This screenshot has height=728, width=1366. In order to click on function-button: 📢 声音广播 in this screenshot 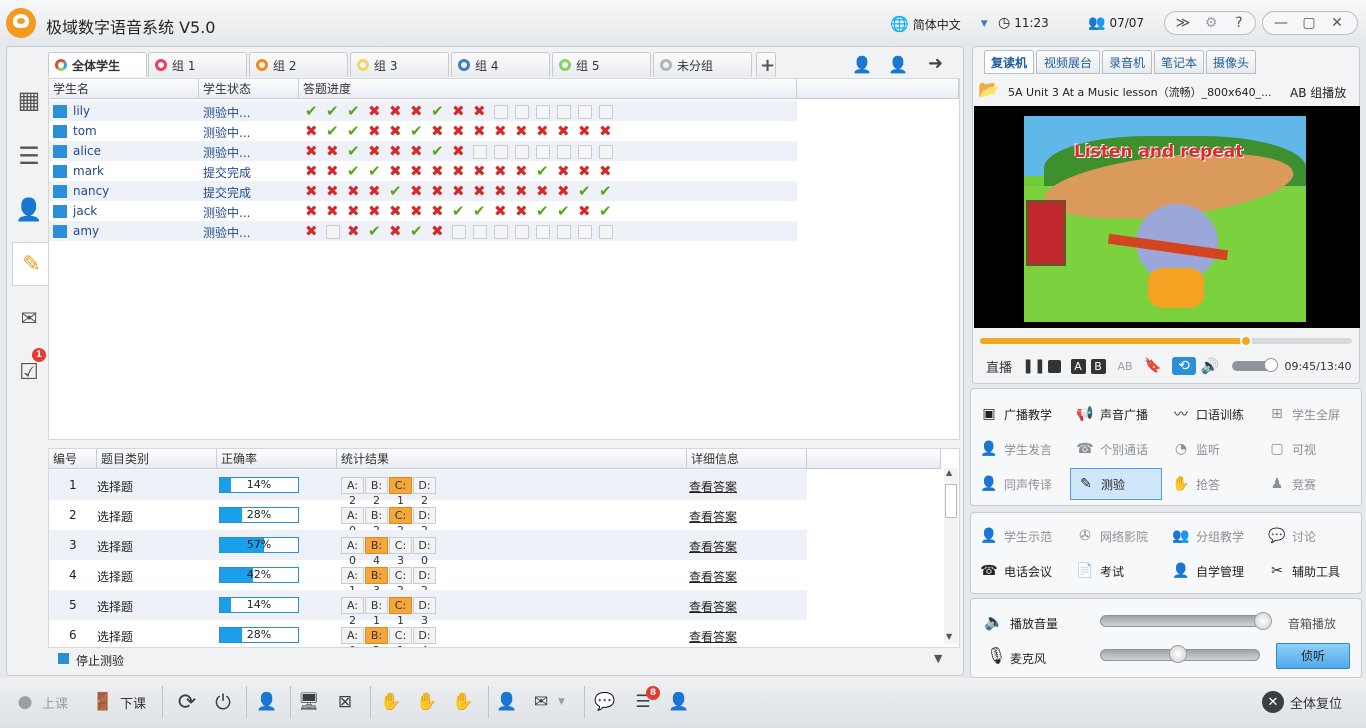, I will do `click(1116, 414)`.